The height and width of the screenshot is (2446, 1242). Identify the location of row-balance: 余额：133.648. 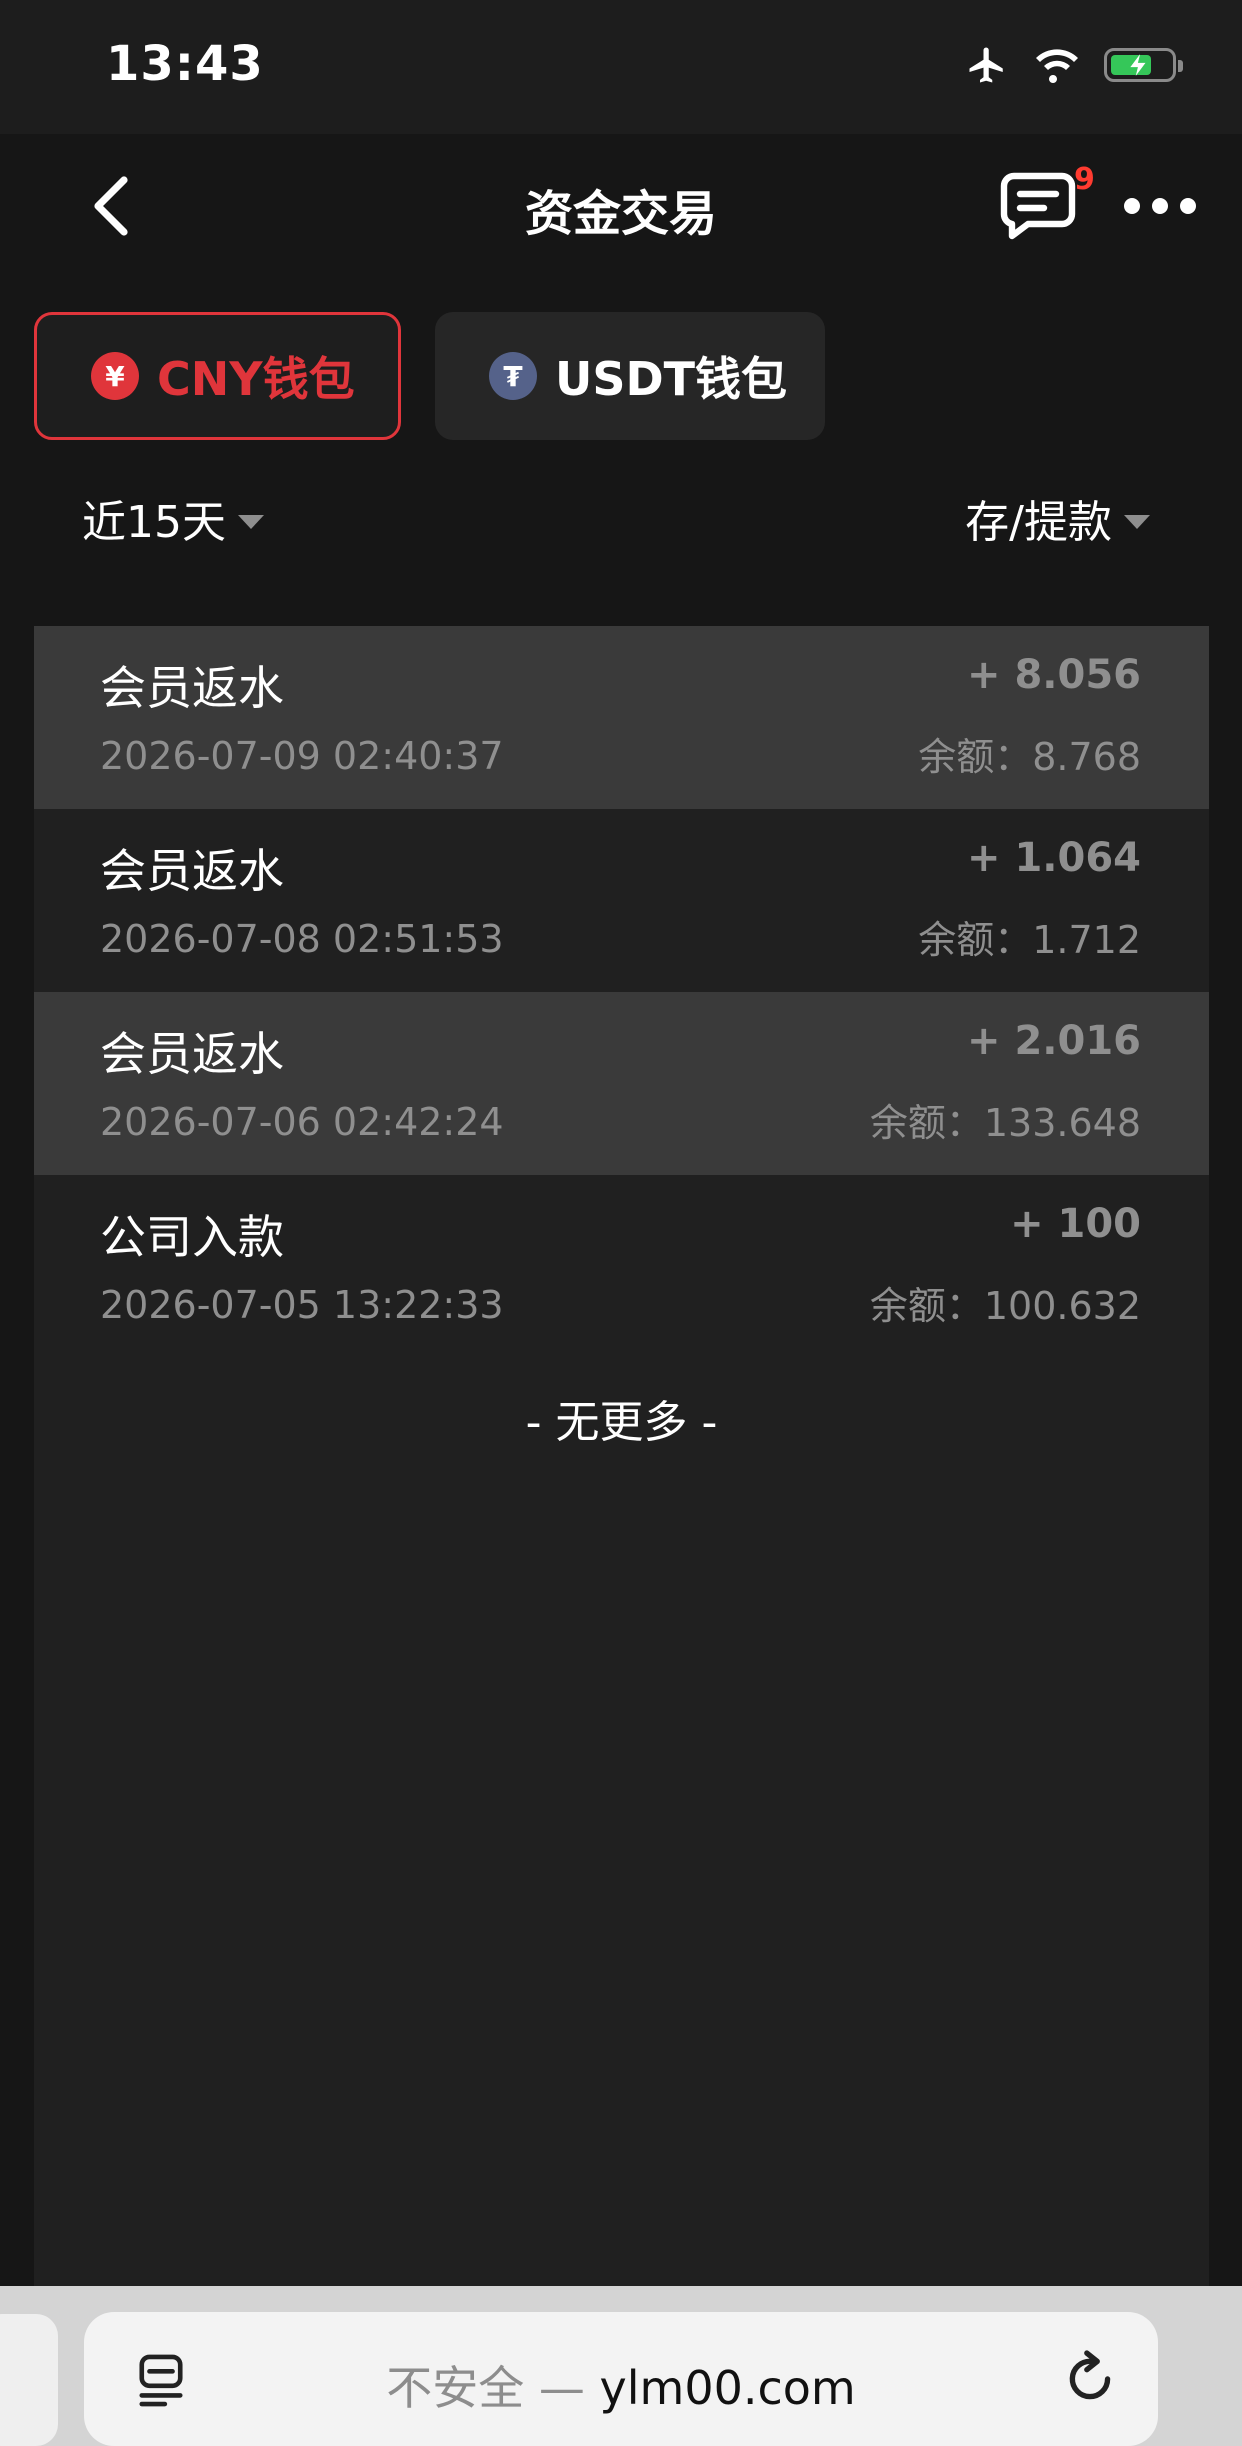
(1005, 1123).